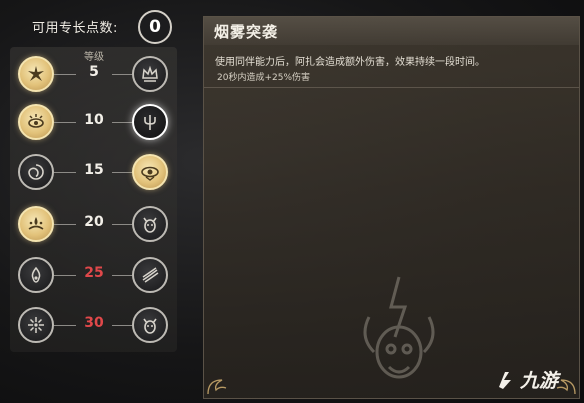 Image resolution: width=584 pixels, height=403 pixels. I want to click on perk-row: 5, so click(95, 74).